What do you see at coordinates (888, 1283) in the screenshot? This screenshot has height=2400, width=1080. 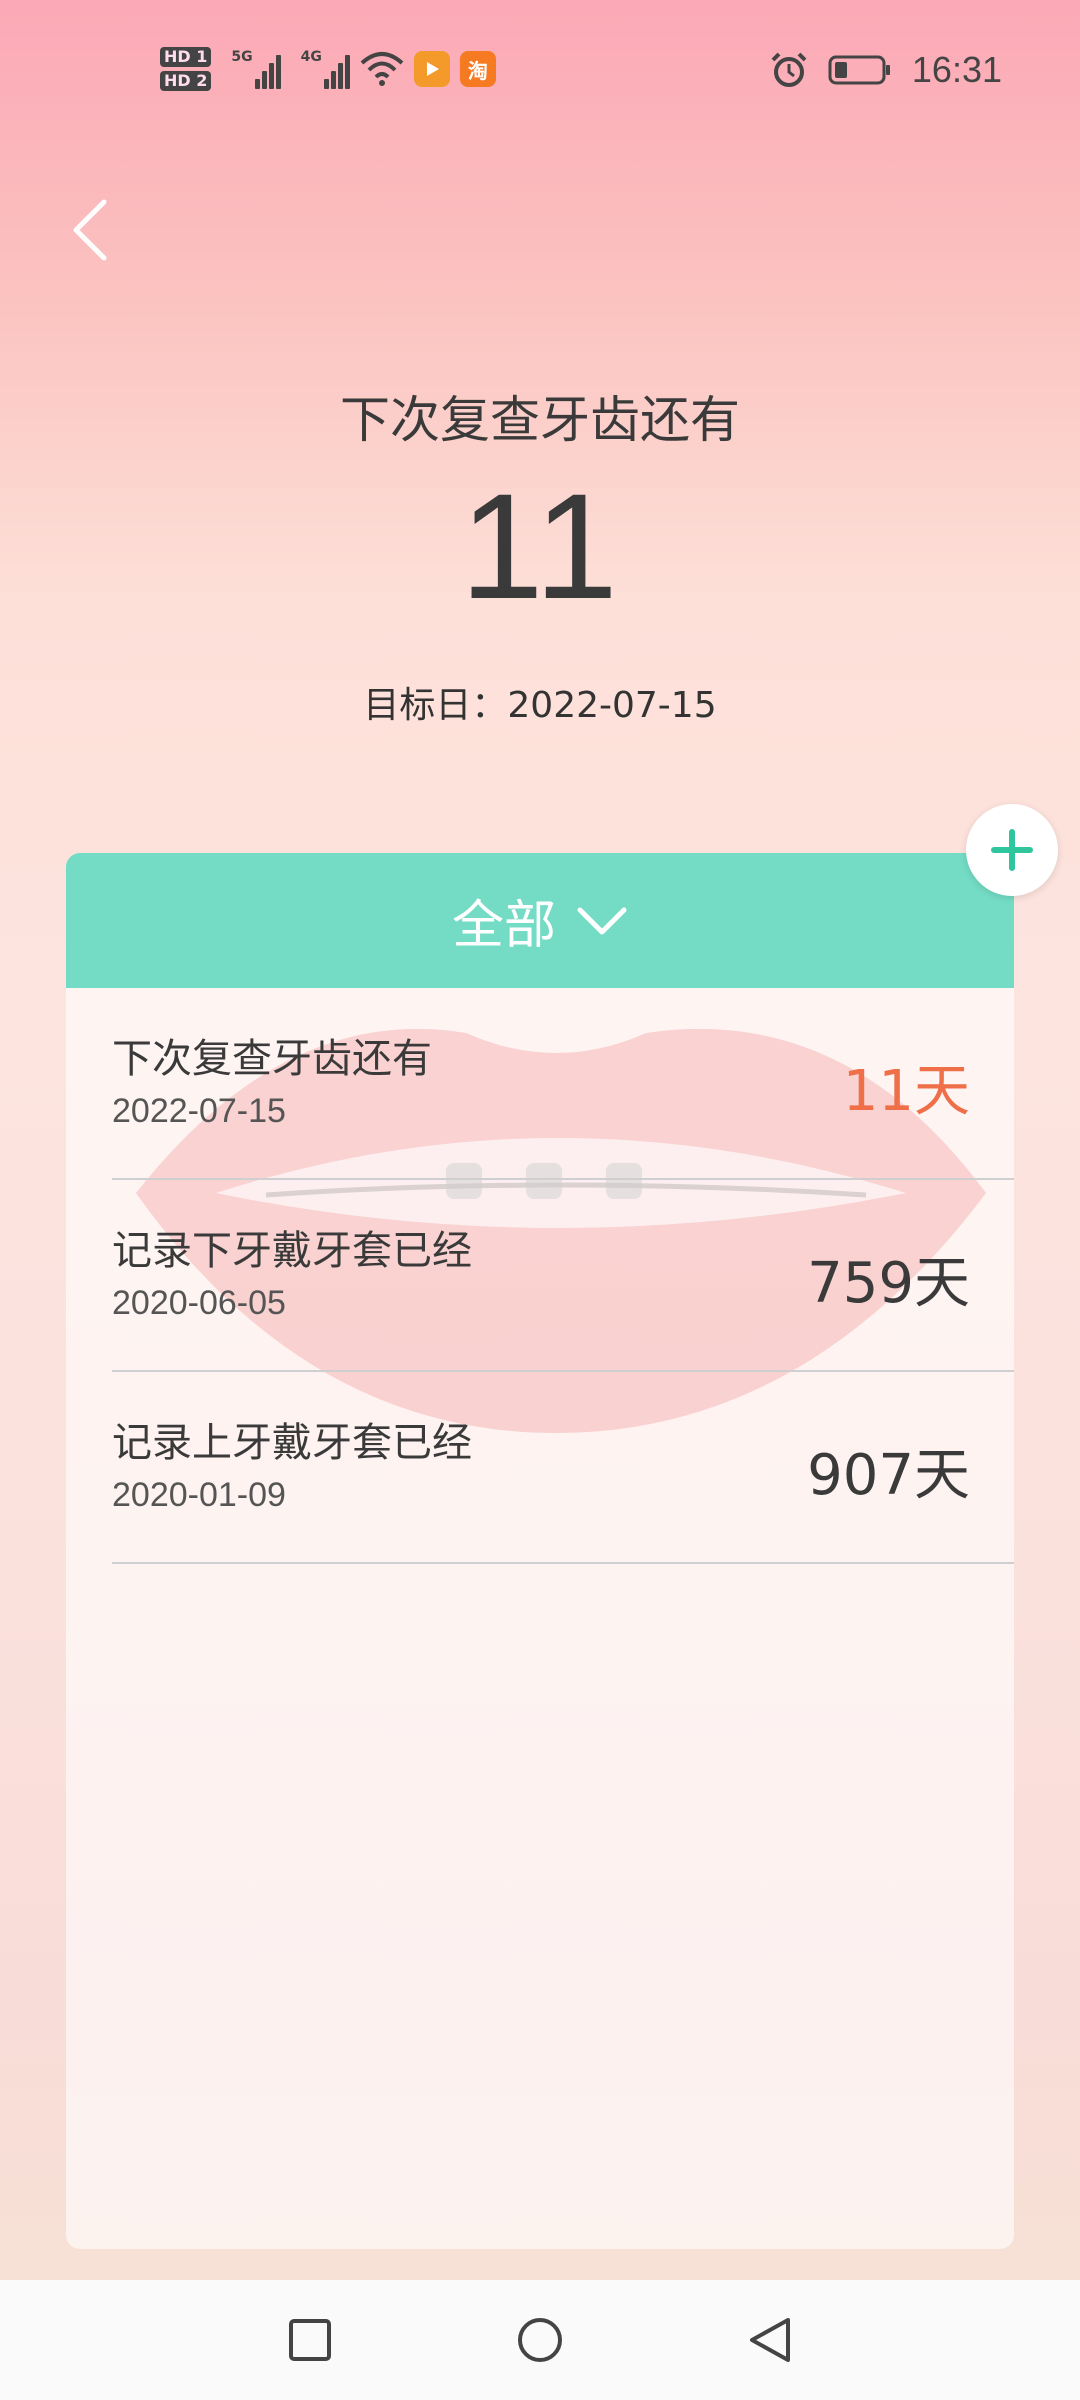 I see `item-days: 759天` at bounding box center [888, 1283].